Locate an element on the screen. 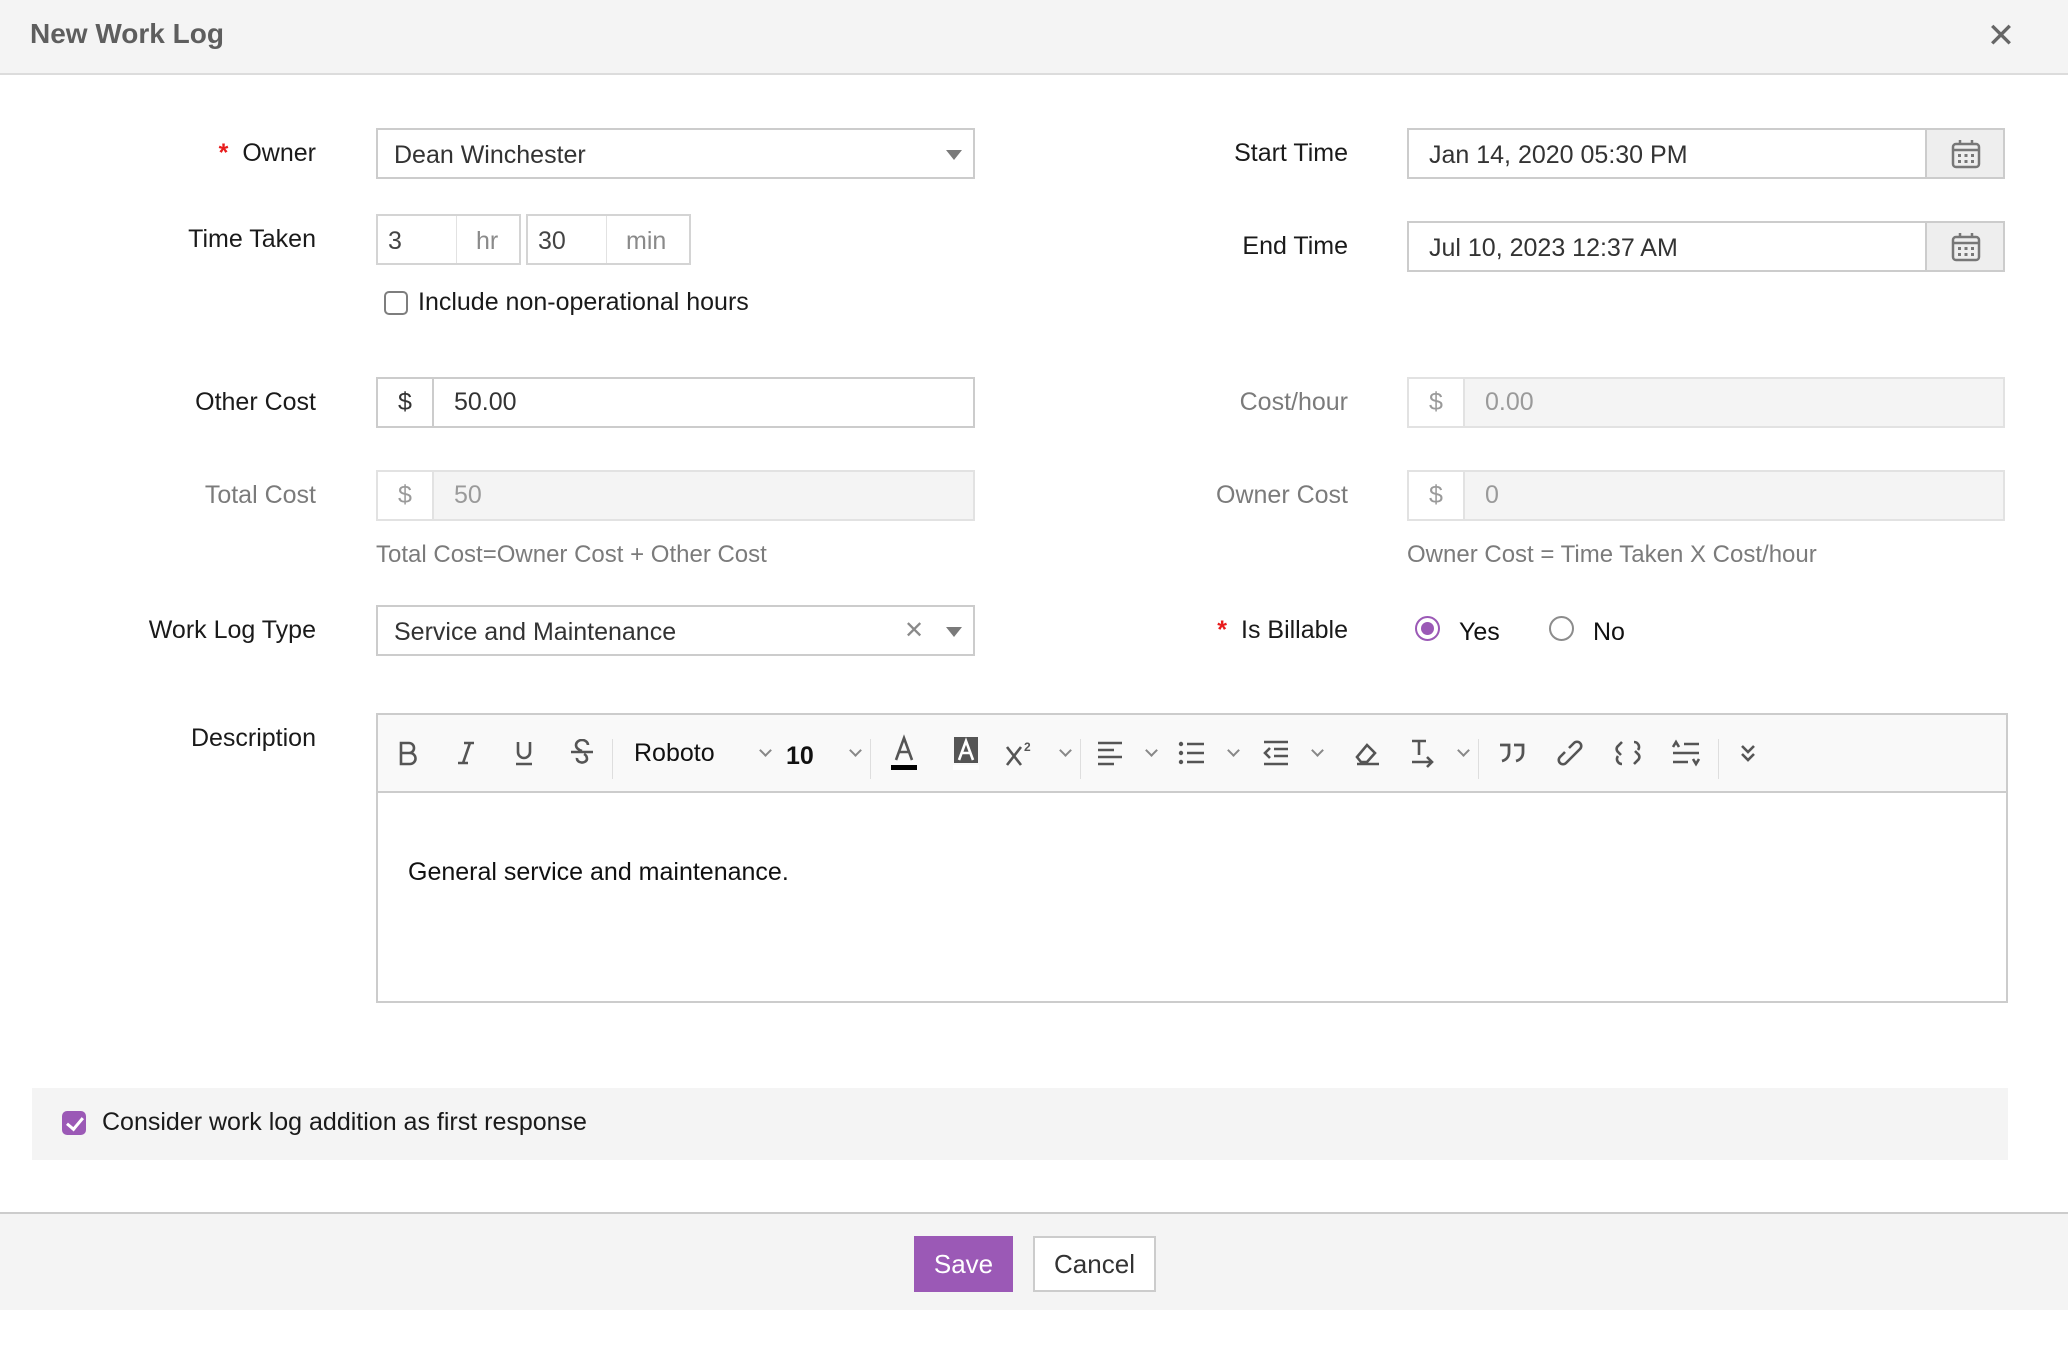  total-cost-value: 50 is located at coordinates (703, 495).